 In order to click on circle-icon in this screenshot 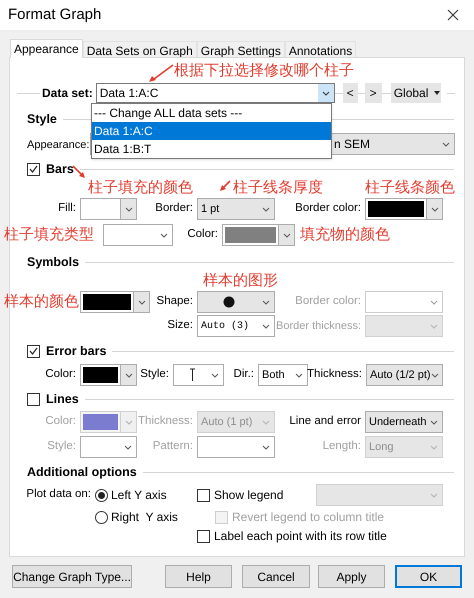, I will do `click(229, 302)`.